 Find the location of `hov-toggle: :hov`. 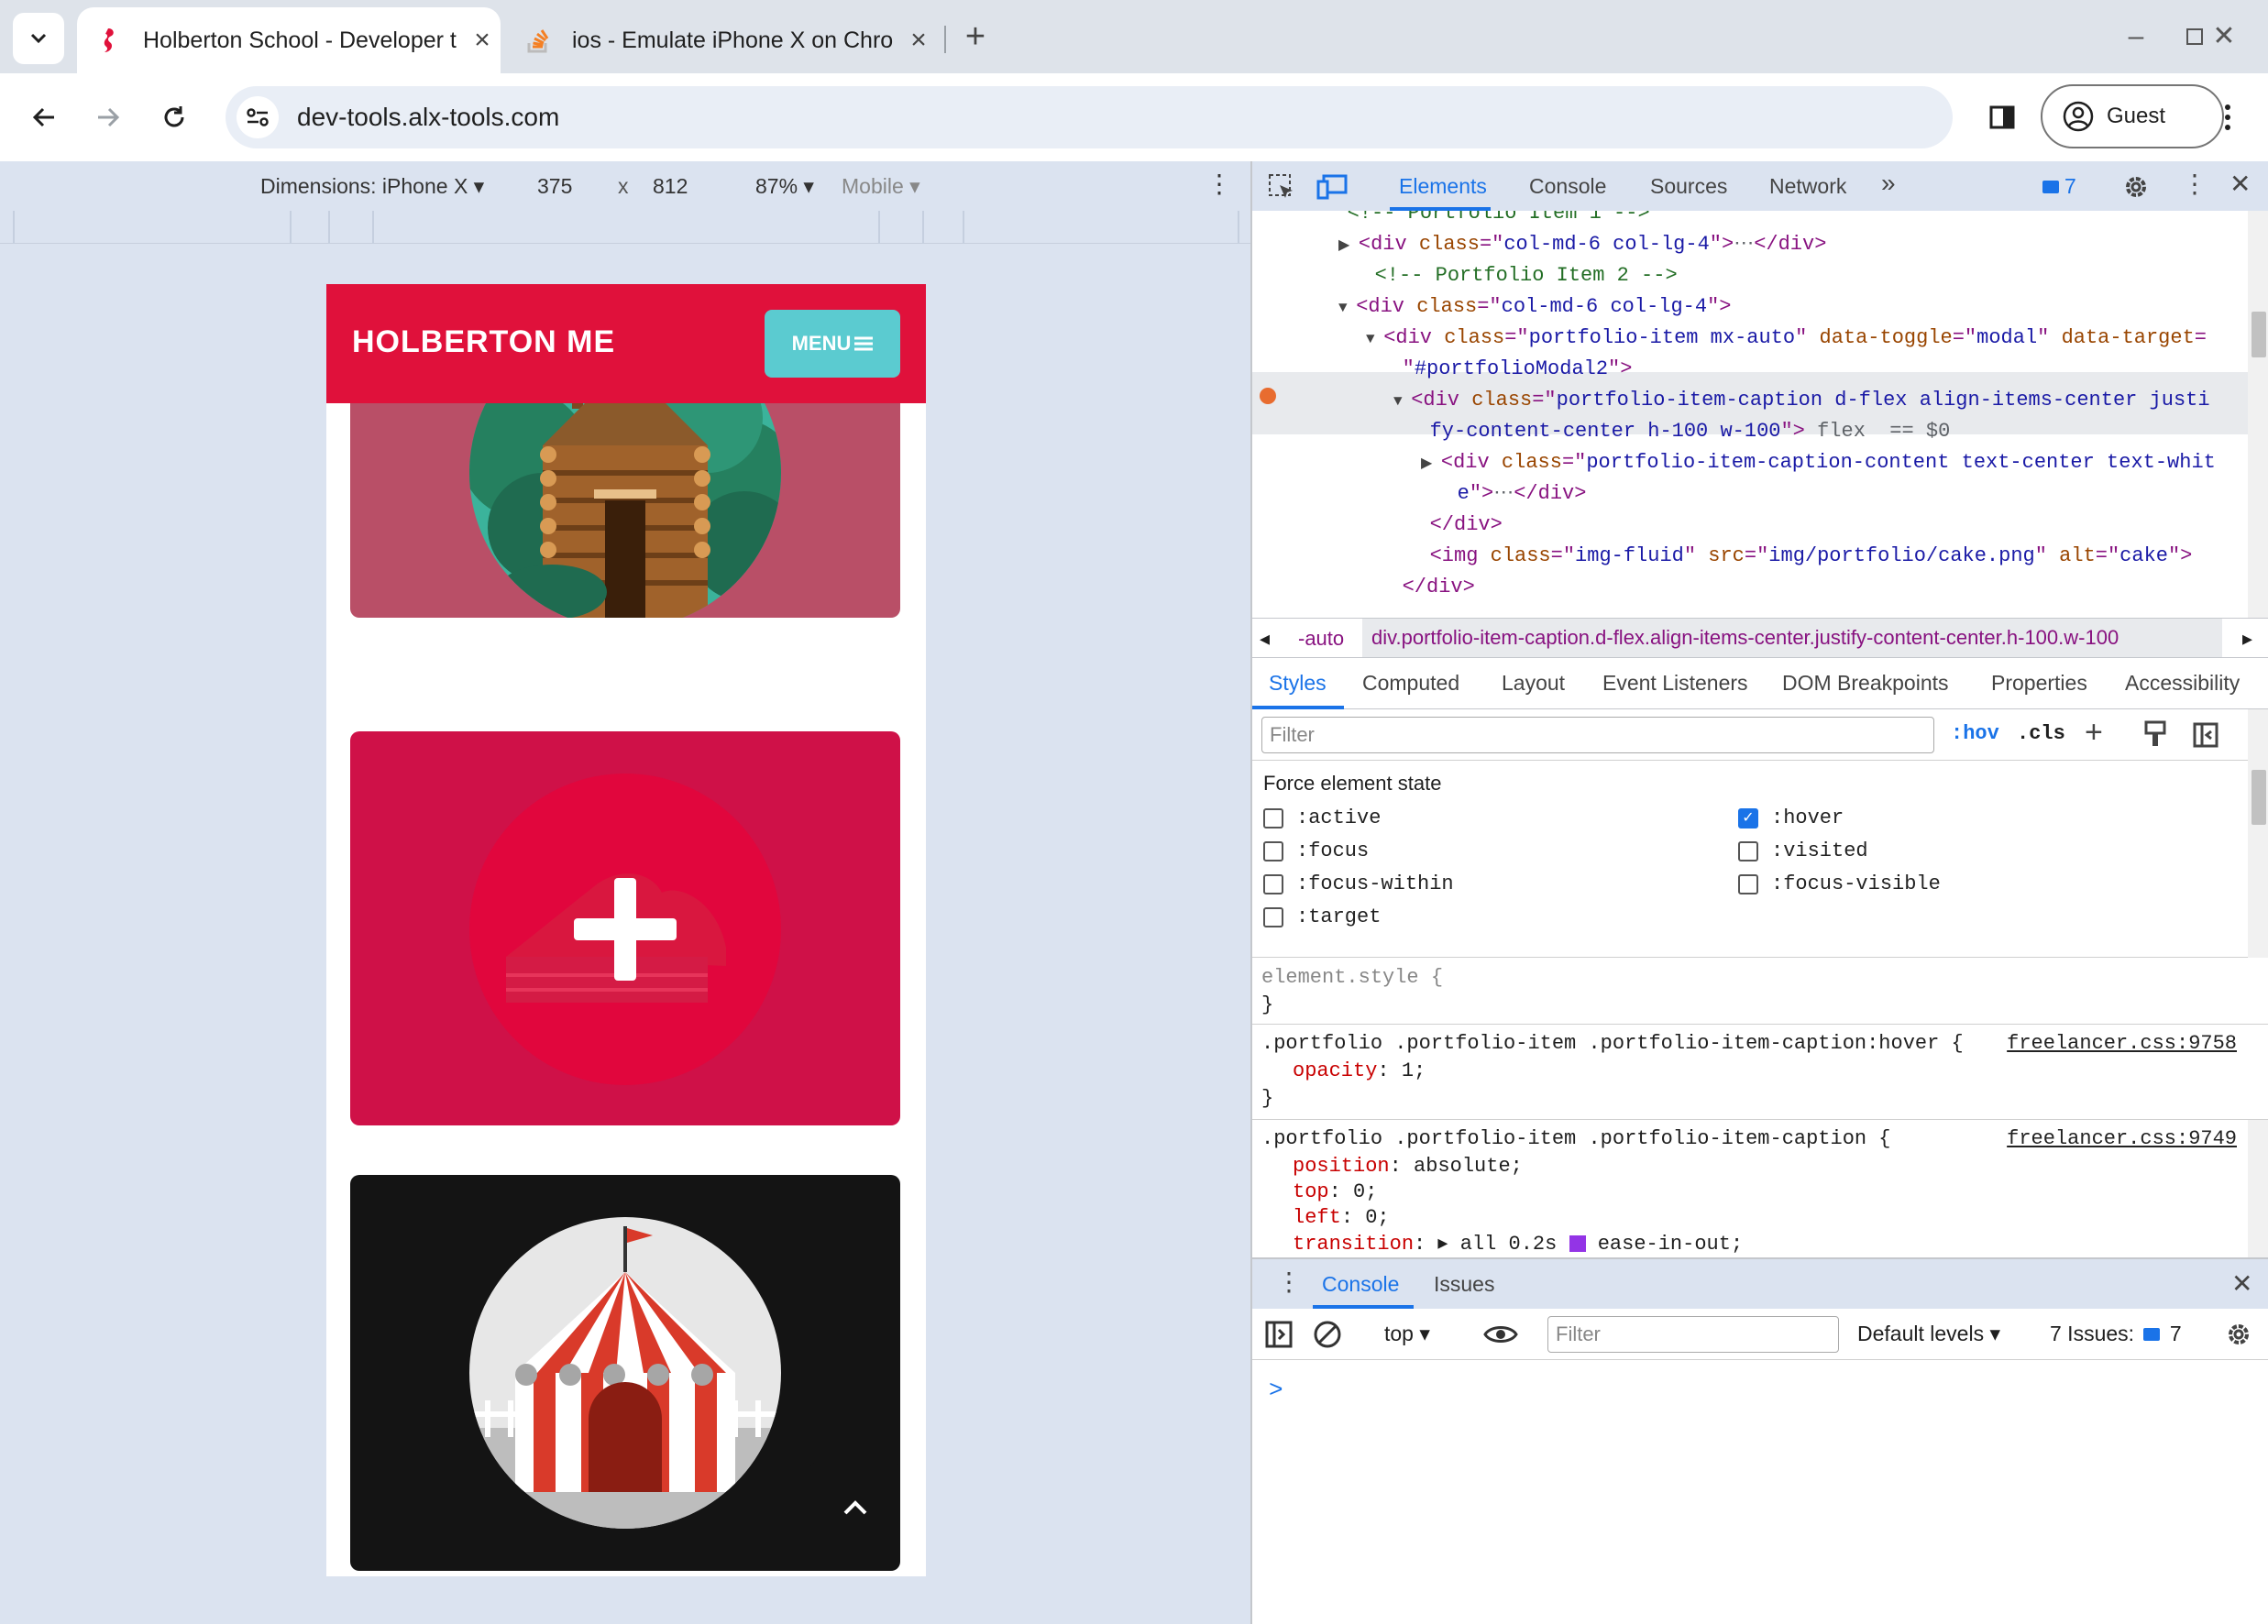

hov-toggle: :hov is located at coordinates (1975, 733).